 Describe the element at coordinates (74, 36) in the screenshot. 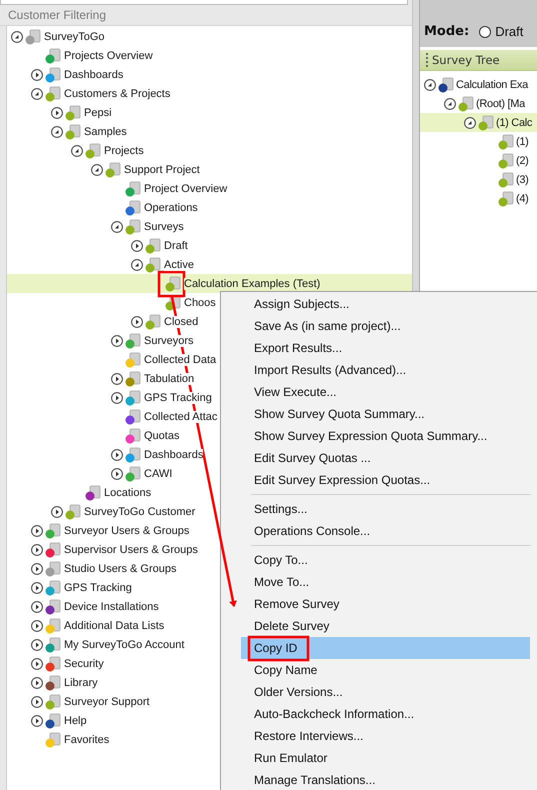

I see `tree-label: SurveyToGo` at that location.